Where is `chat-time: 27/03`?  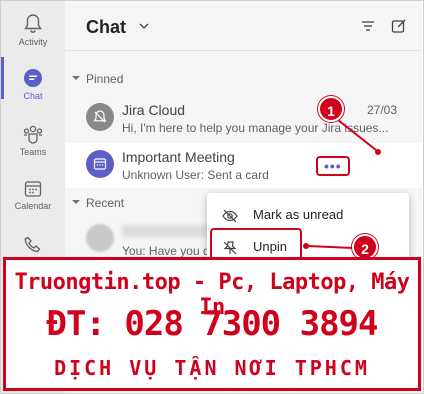
chat-time: 27/03 is located at coordinates (381, 110).